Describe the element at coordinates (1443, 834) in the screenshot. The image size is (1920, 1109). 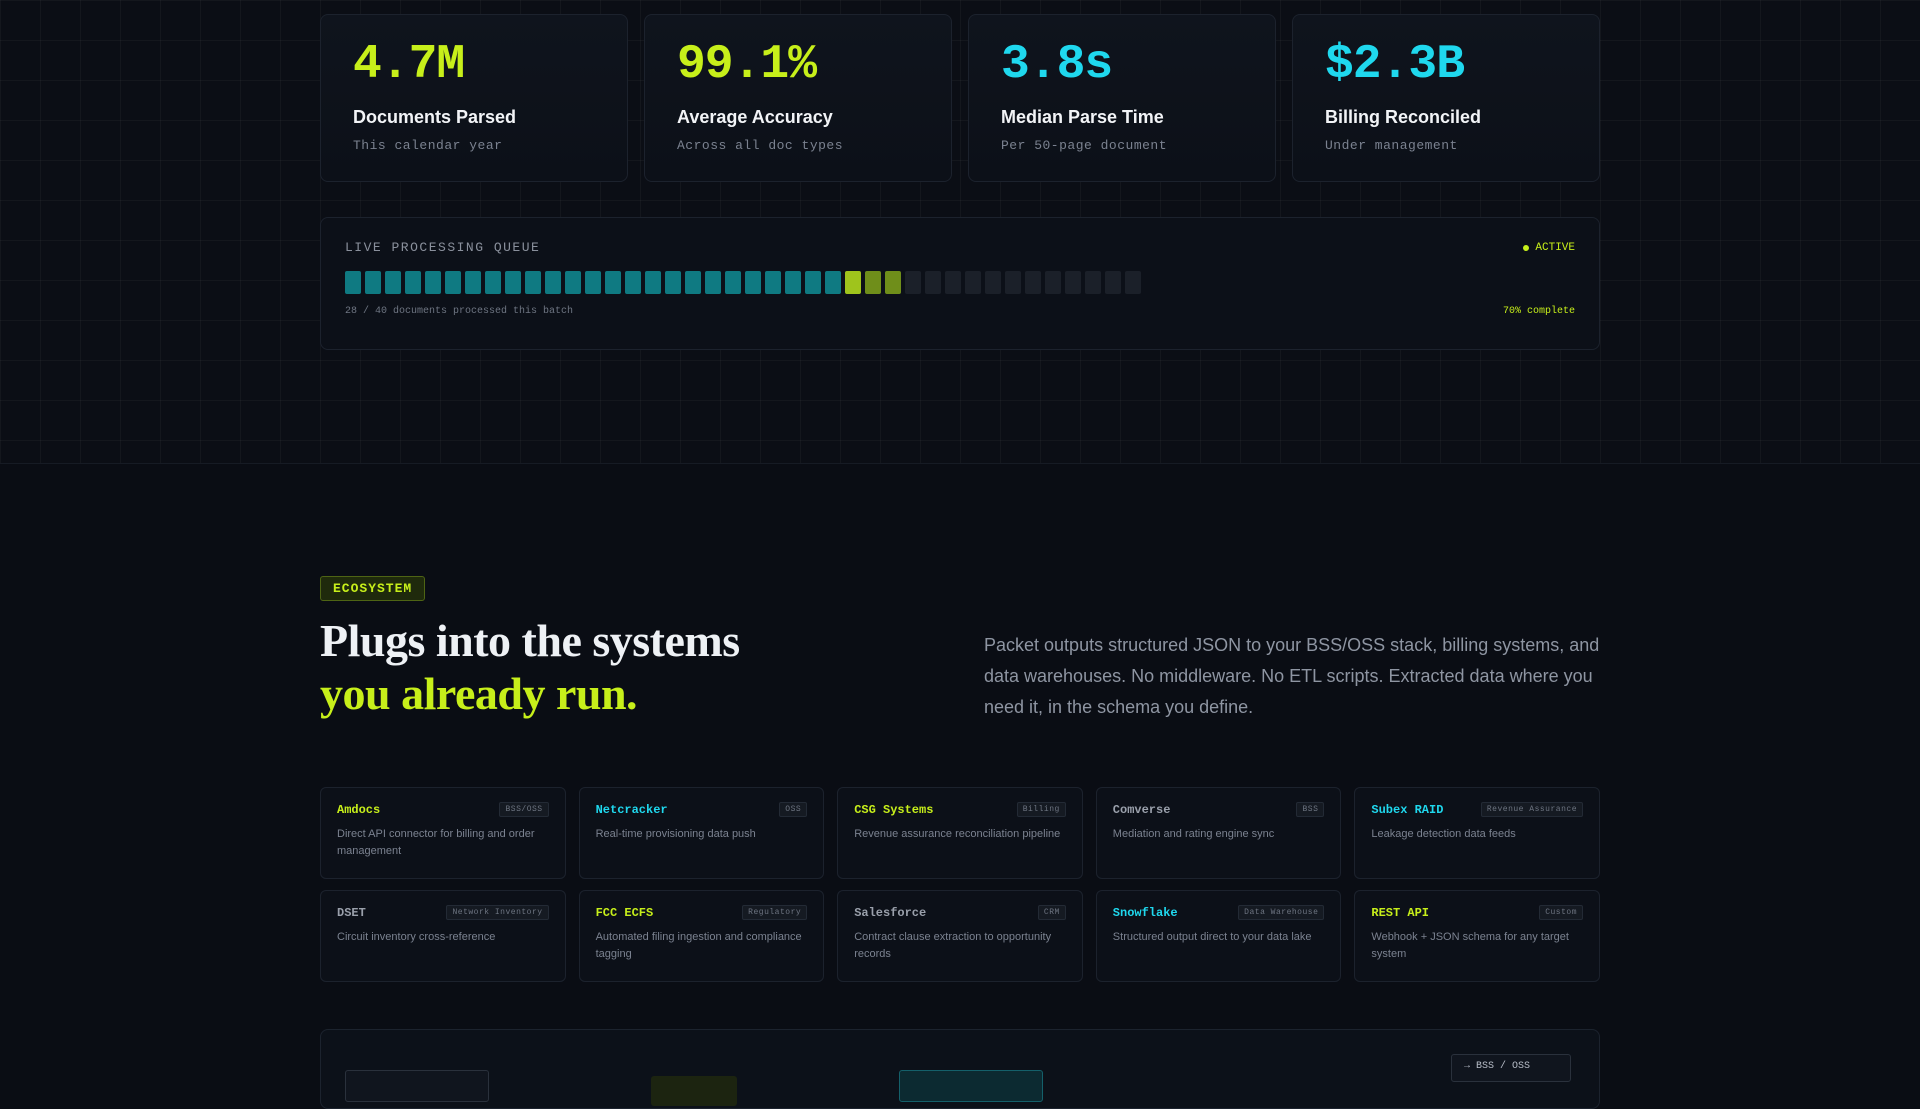
I see `integration-description: Leakage detection data feeds` at that location.